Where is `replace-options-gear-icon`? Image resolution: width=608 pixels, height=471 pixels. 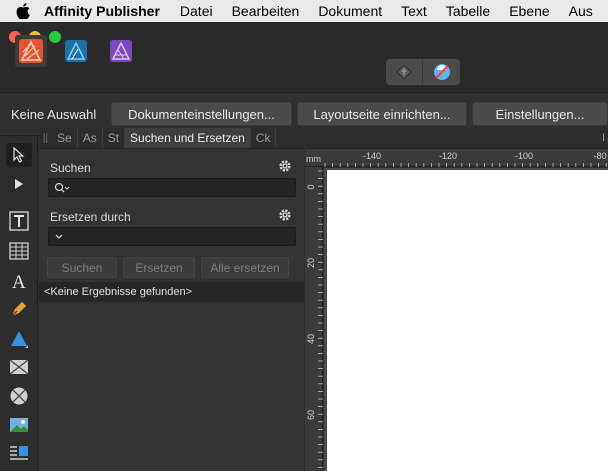
replace-options-gear-icon is located at coordinates (285, 215).